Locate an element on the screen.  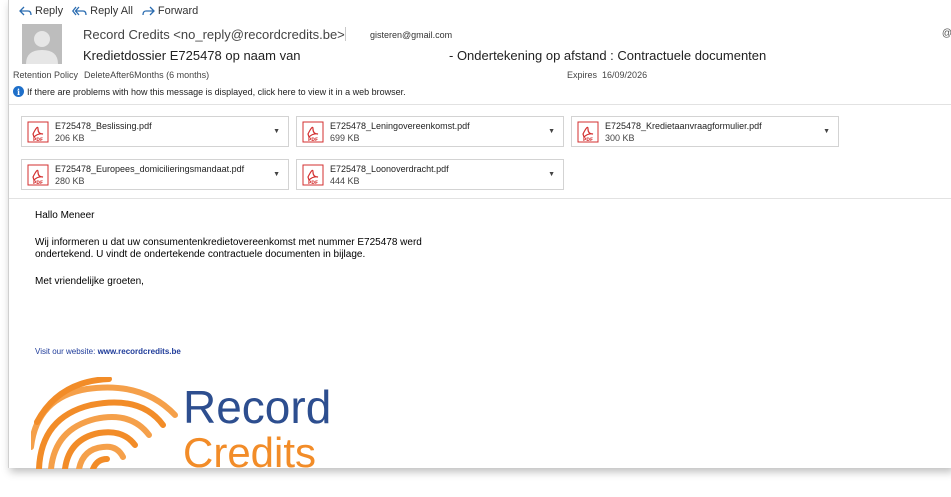
logo-word-record: Record is located at coordinates (257, 407).